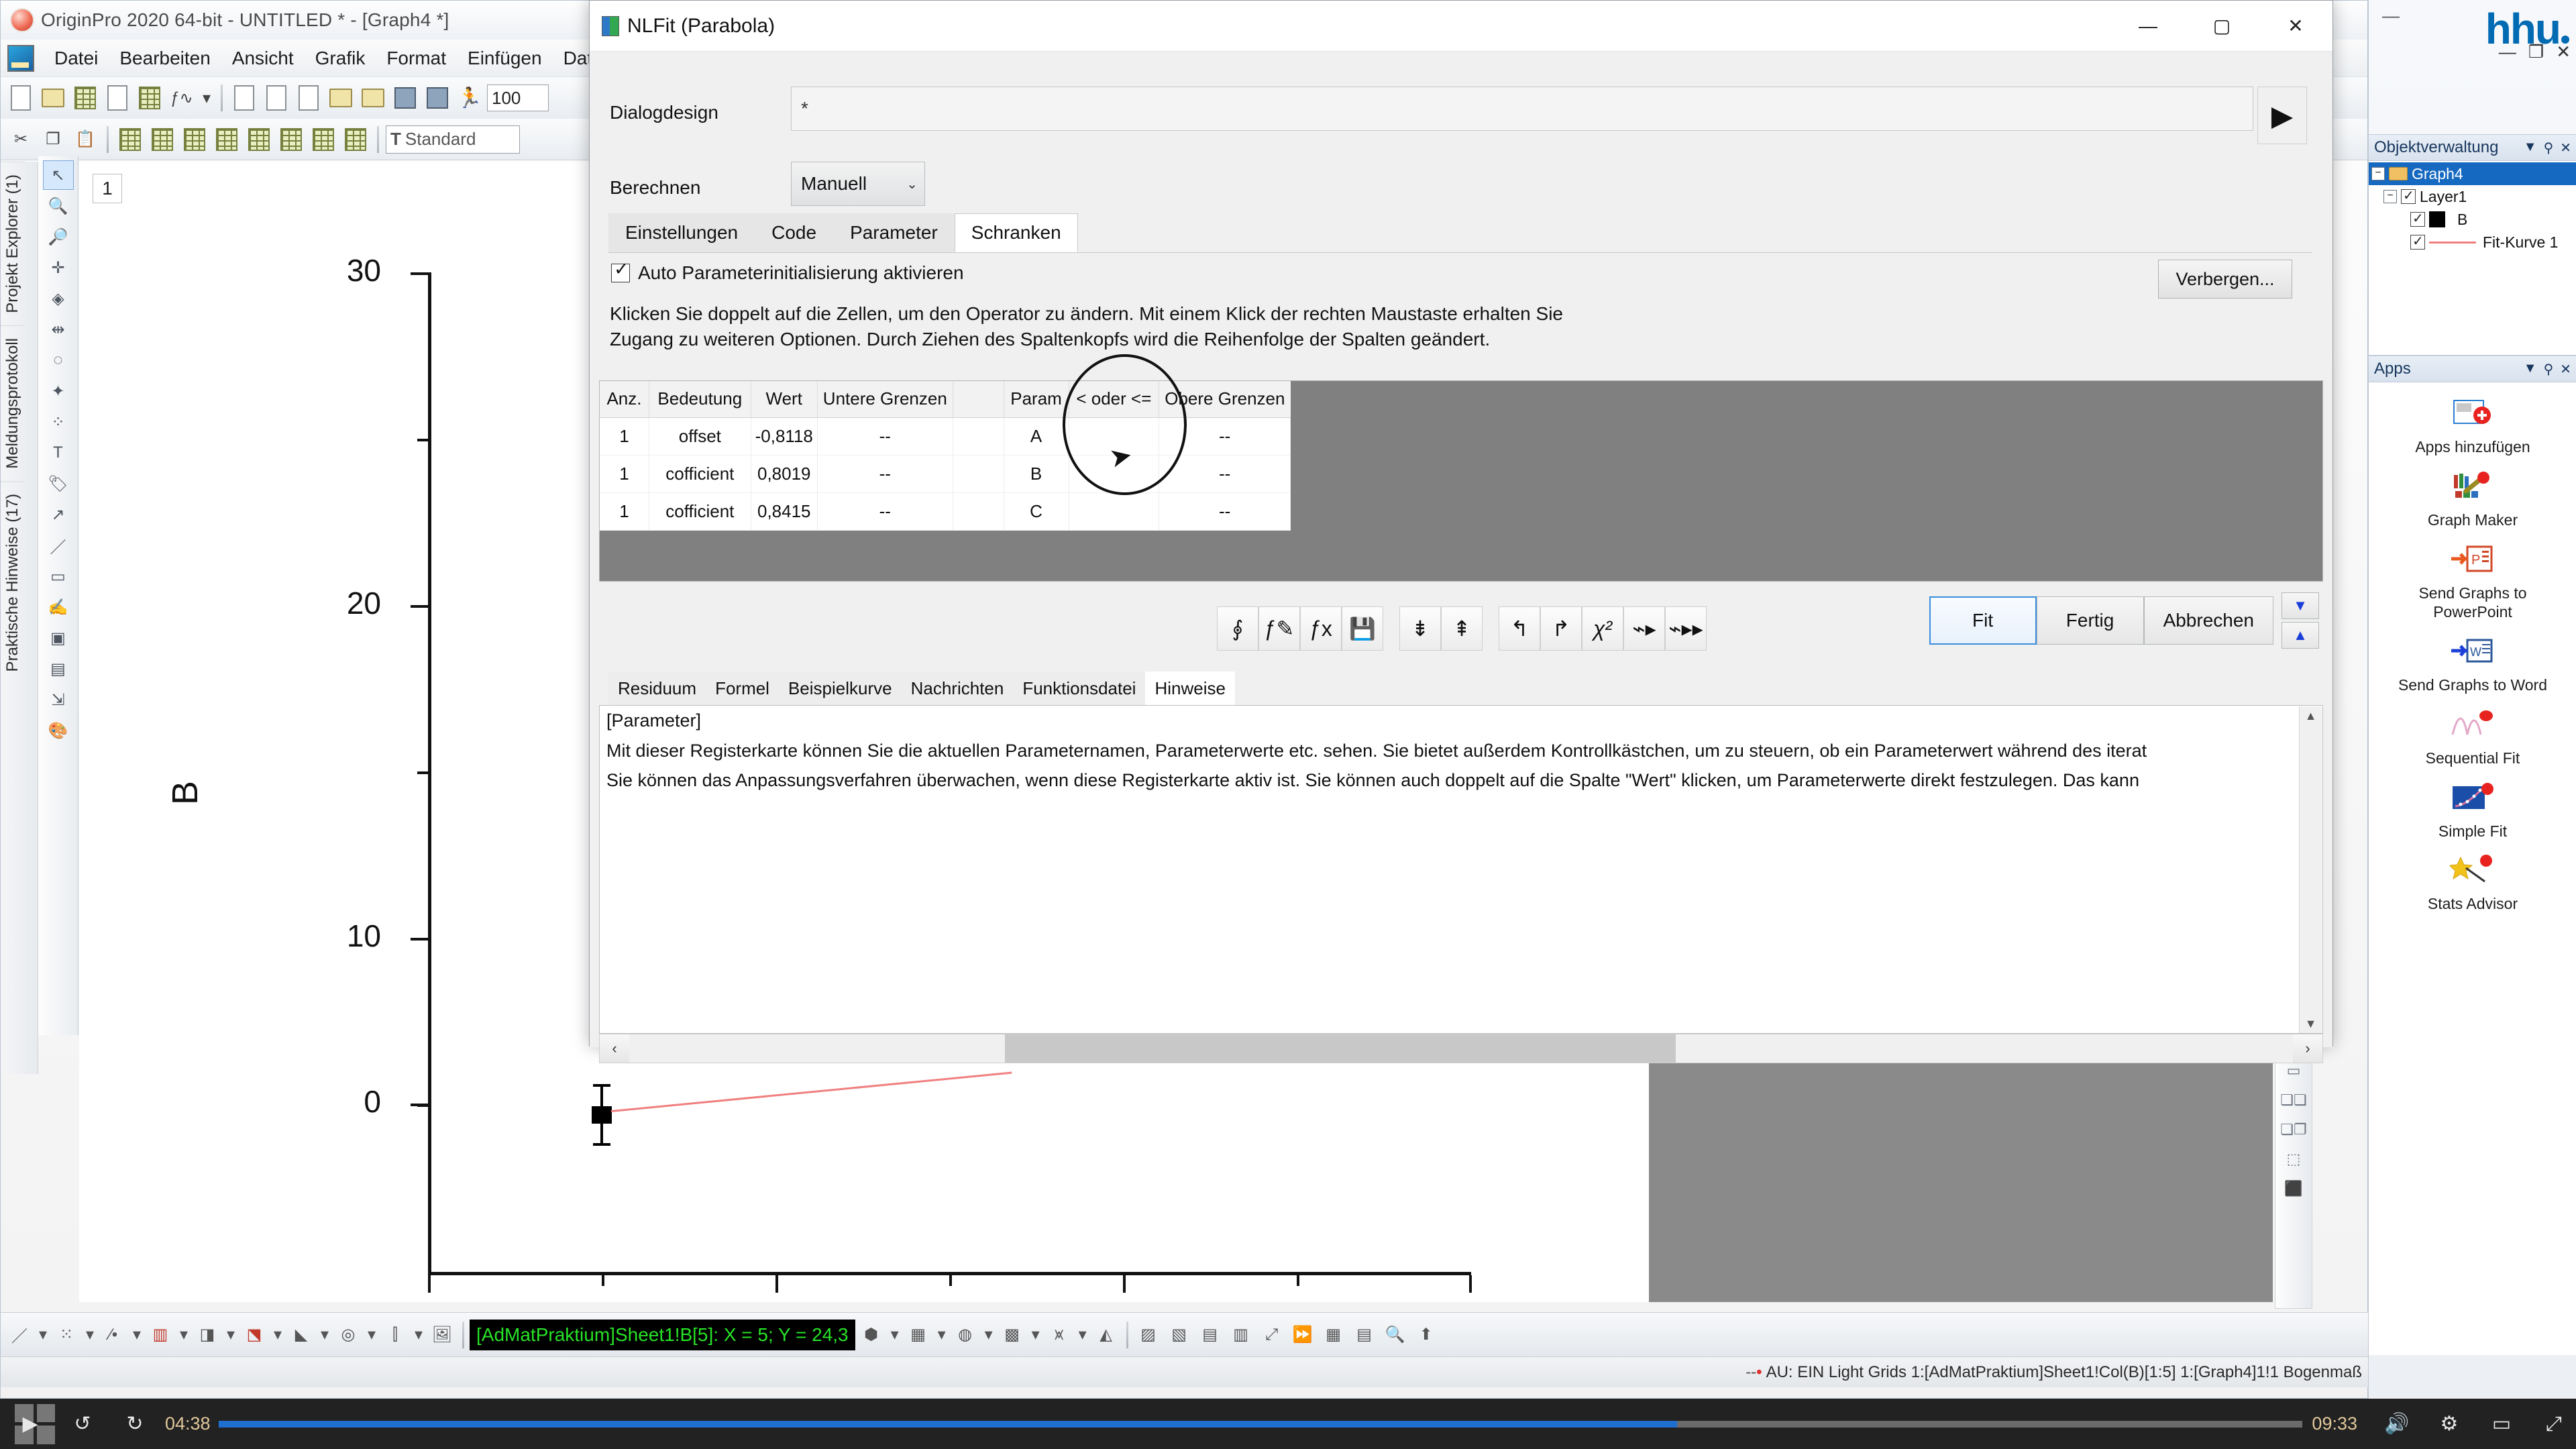  I want to click on fill-dropdown-icon: ▾, so click(324, 1335).